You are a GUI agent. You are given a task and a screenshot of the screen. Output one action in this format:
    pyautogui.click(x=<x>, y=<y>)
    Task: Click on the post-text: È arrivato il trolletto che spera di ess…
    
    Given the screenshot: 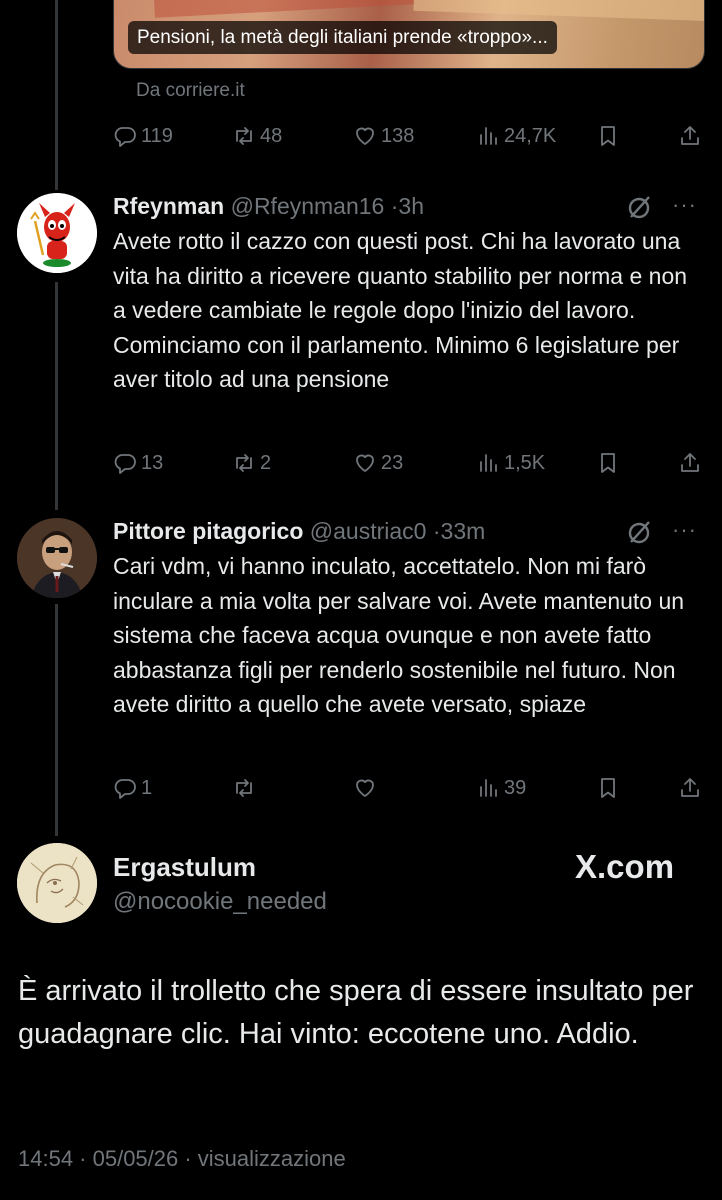 What is the action you would take?
    pyautogui.click(x=356, y=1012)
    